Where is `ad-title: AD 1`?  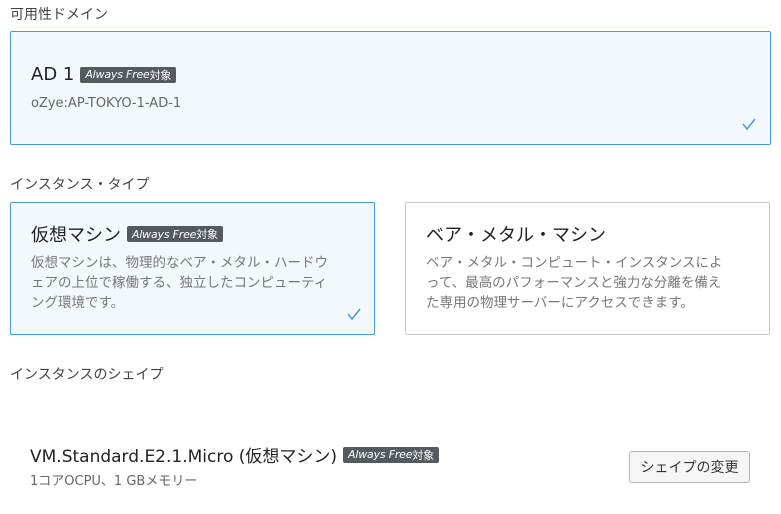 ad-title: AD 1 is located at coordinates (53, 74).